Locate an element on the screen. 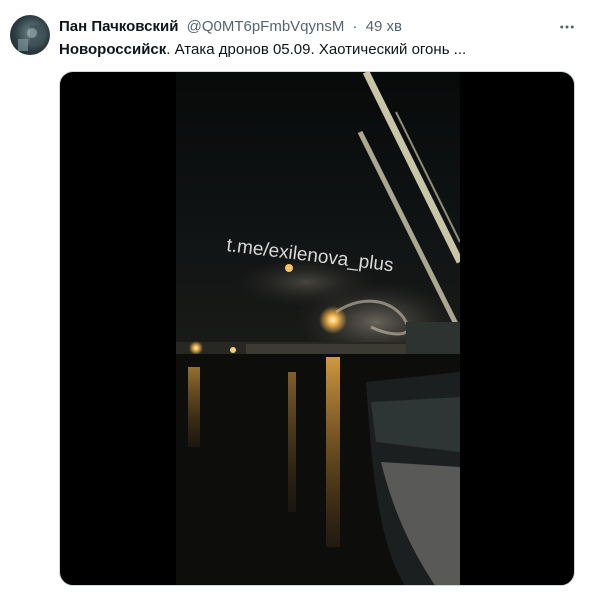 This screenshot has width=590, height=598. timestamp: 49 хв is located at coordinates (384, 26).